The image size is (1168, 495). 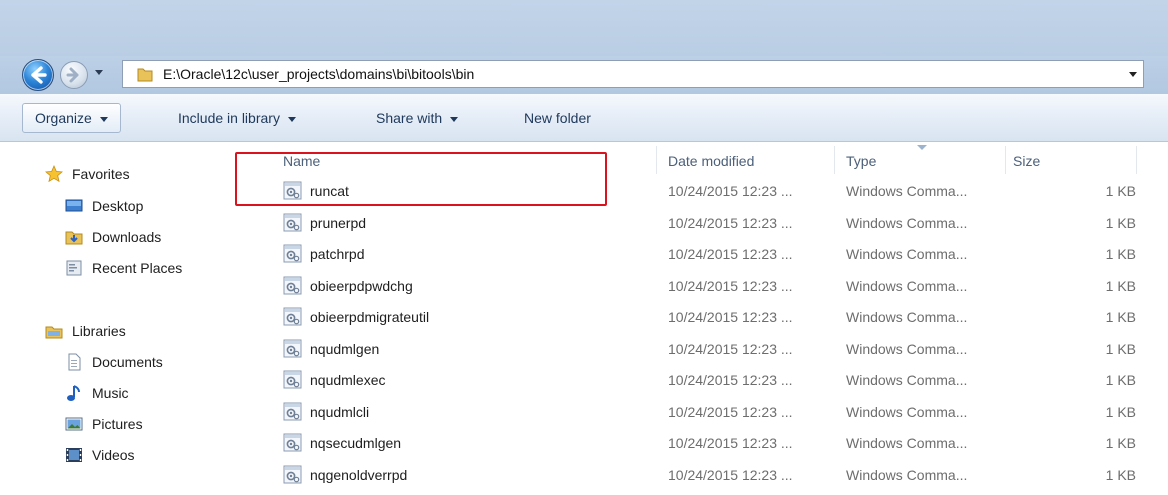 What do you see at coordinates (54, 174) in the screenshot?
I see `star-icon` at bounding box center [54, 174].